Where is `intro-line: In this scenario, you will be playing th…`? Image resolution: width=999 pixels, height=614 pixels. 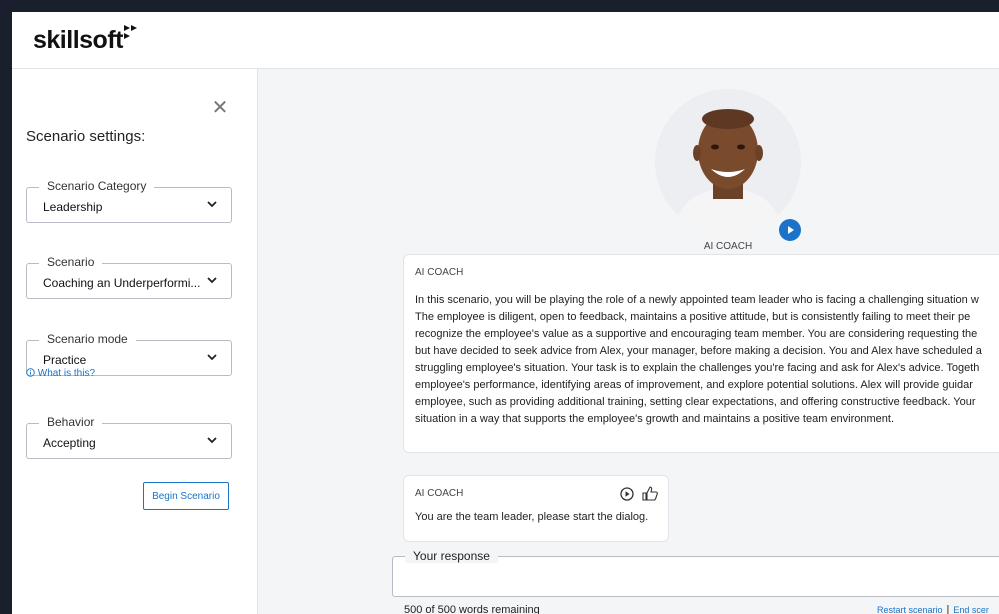
intro-line: In this scenario, you will be playing th… is located at coordinates (697, 300).